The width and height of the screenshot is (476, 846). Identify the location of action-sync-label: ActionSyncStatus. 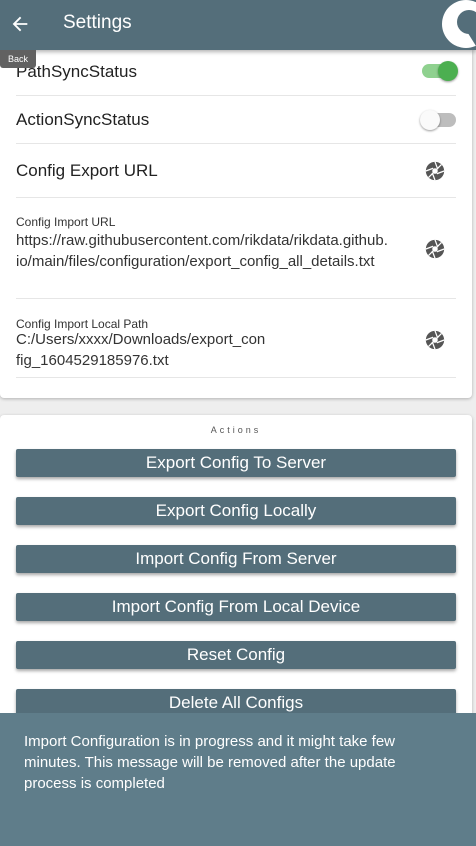
(83, 119).